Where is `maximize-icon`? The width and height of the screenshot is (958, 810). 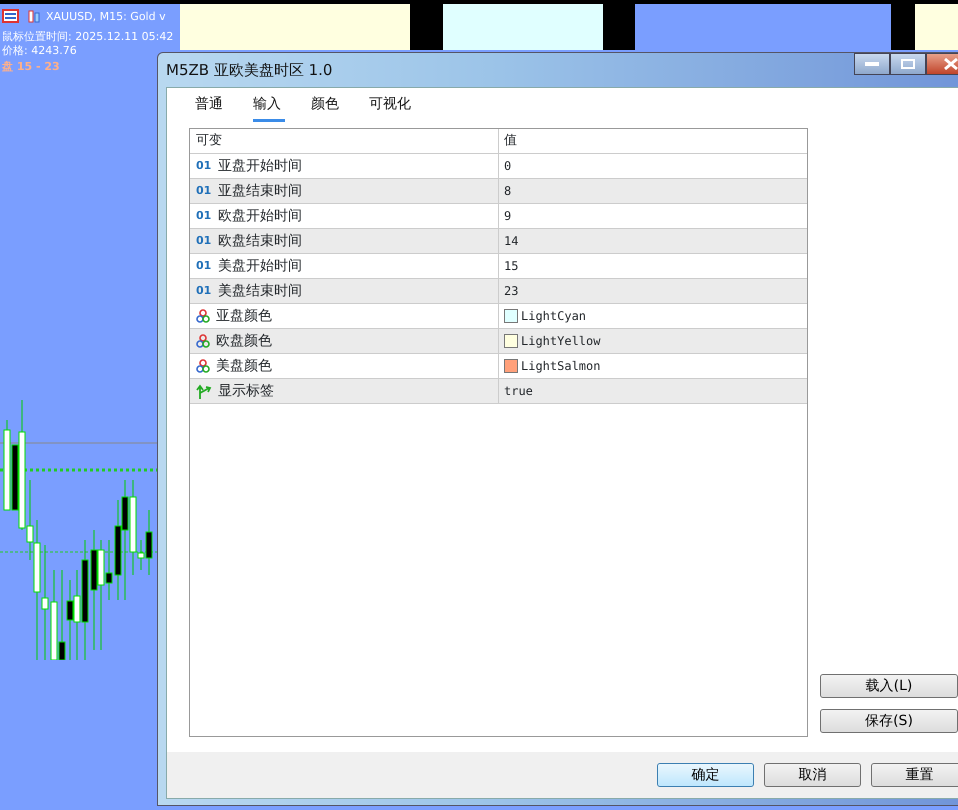
maximize-icon is located at coordinates (908, 64).